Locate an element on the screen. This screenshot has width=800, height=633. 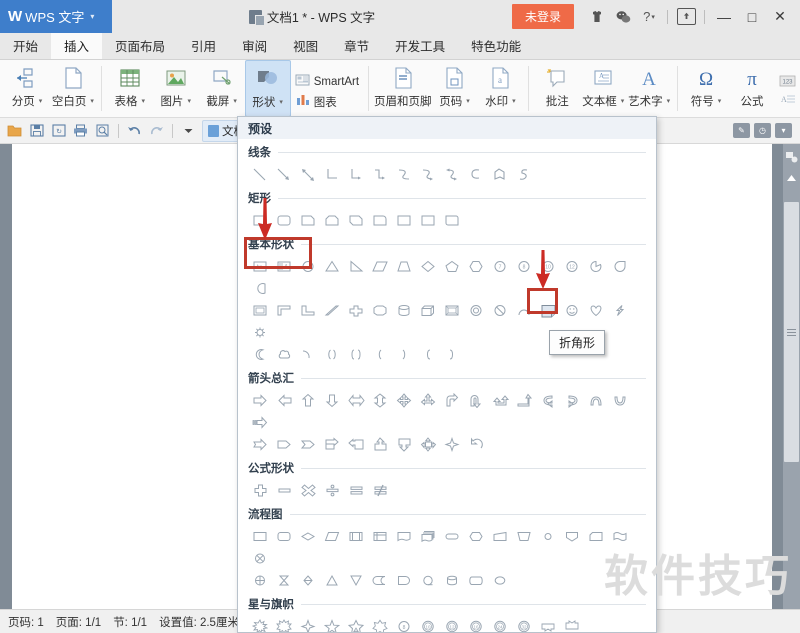
ribbon-button-picture: 图片 ▾ is located at coordinates (176, 88).